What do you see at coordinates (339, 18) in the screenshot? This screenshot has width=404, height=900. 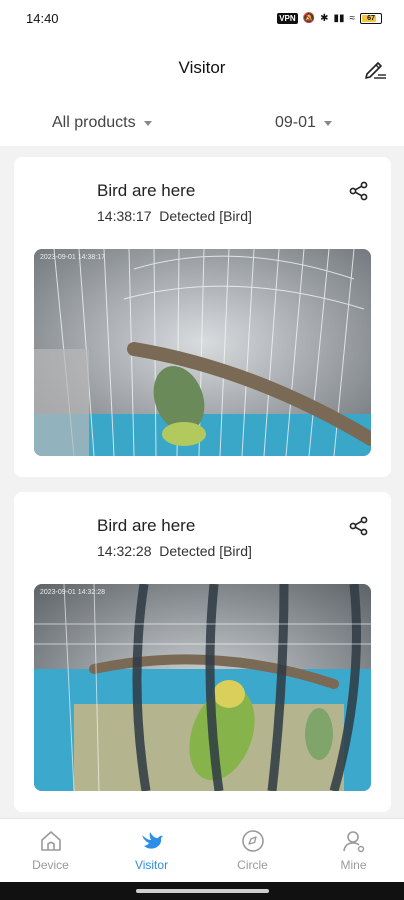 I see `signal-icon: ▮▮` at bounding box center [339, 18].